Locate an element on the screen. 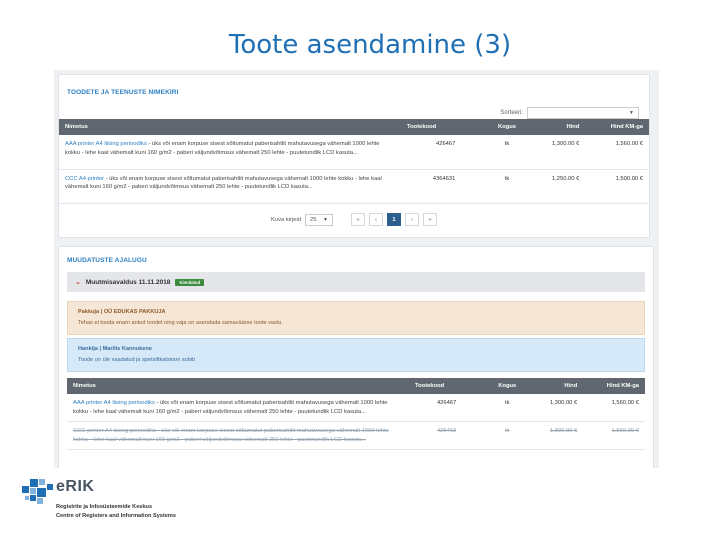  pagination: Kuva kirjeid 25 ▼ « ‹ 1 › » is located at coordinates (354, 219).